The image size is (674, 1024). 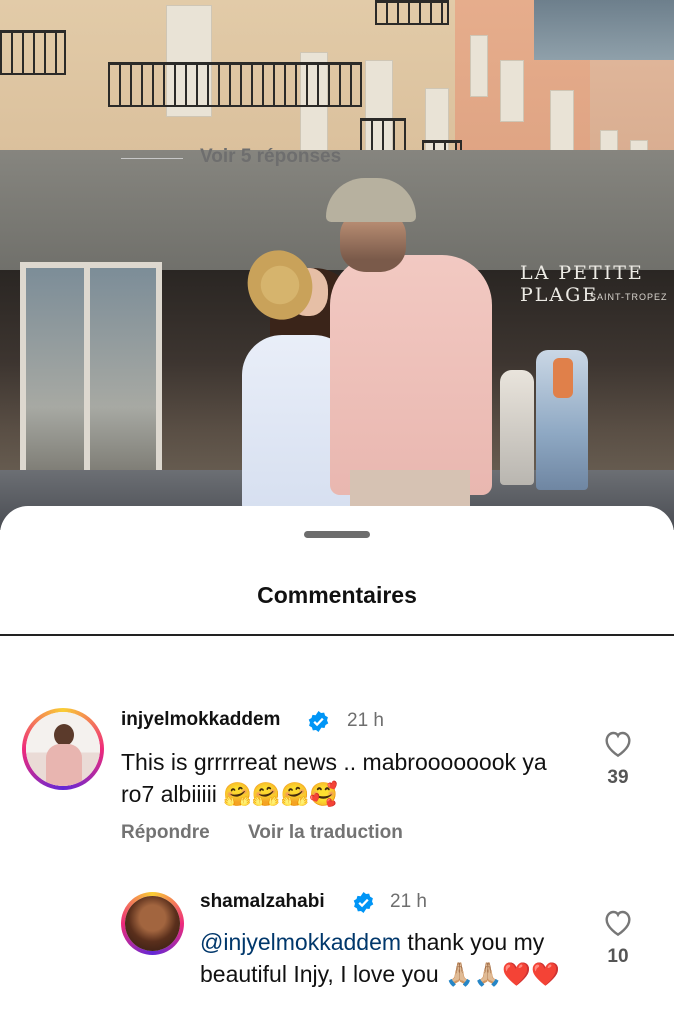 What do you see at coordinates (337, 635) in the screenshot?
I see `divider` at bounding box center [337, 635].